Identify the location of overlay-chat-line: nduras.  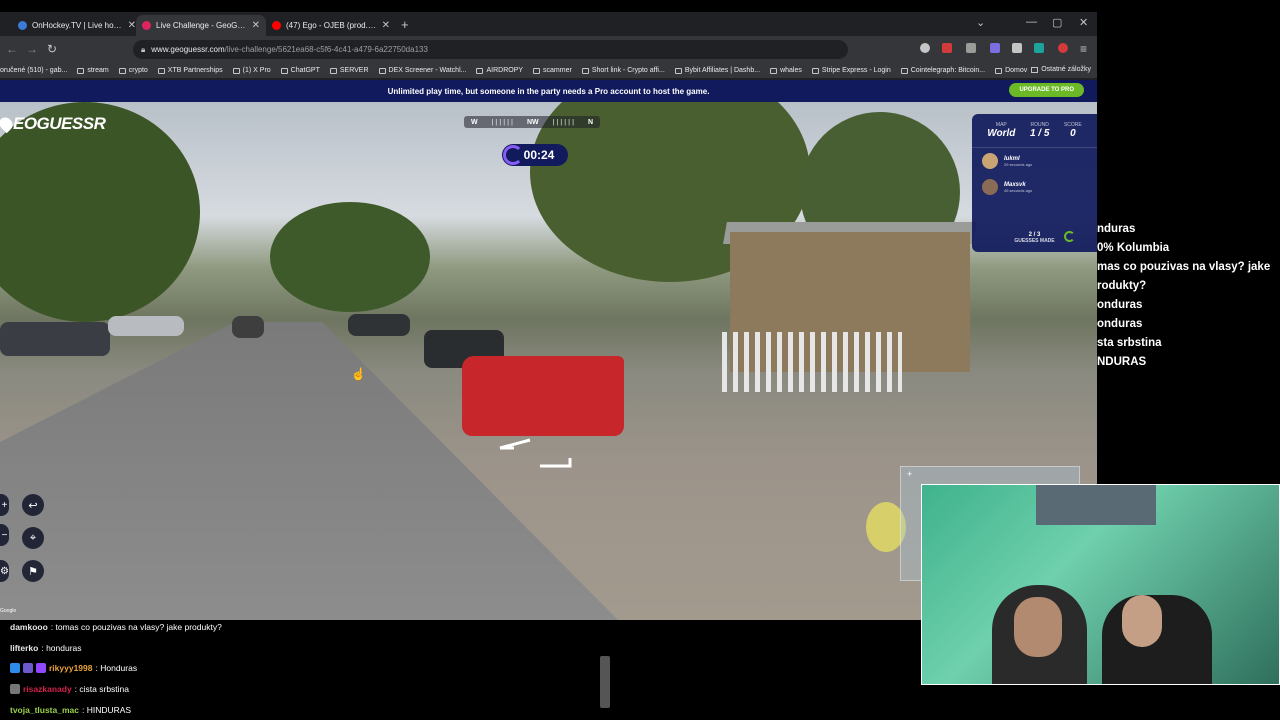
(1116, 229).